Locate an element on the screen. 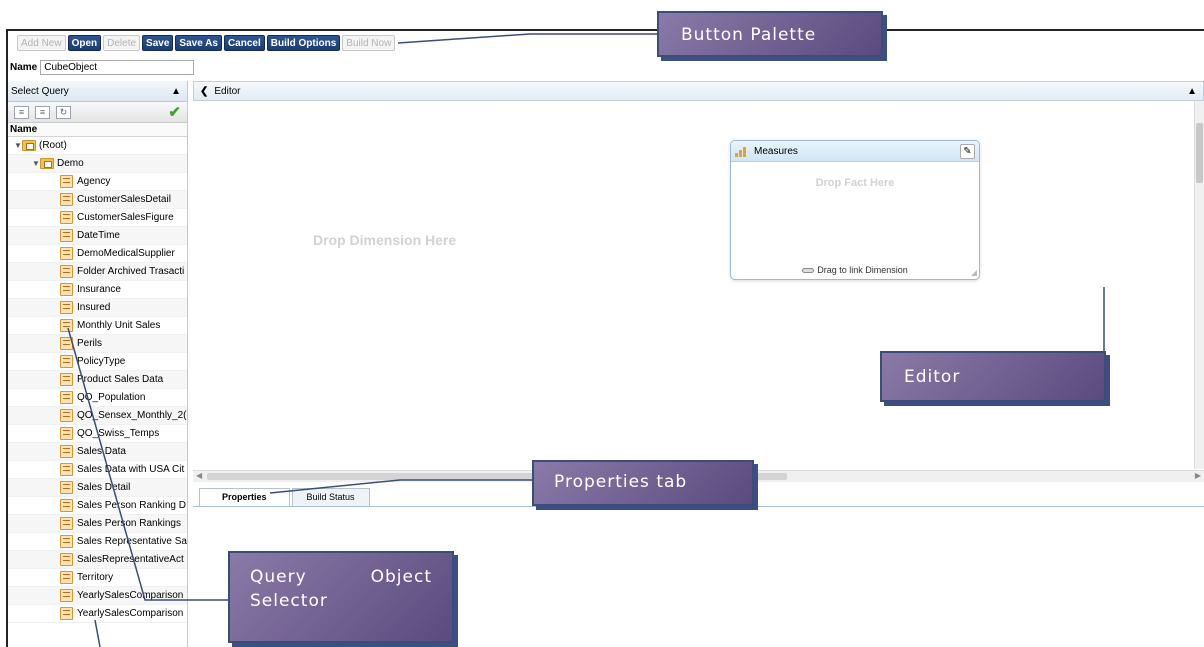 The height and width of the screenshot is (647, 1204). measures-title: Measures is located at coordinates (776, 151).